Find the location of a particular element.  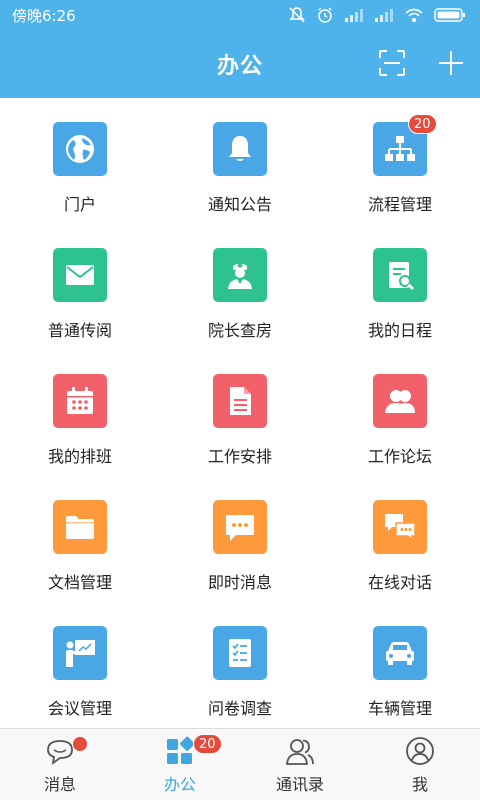

tile-label: 通知公告 is located at coordinates (239, 204).